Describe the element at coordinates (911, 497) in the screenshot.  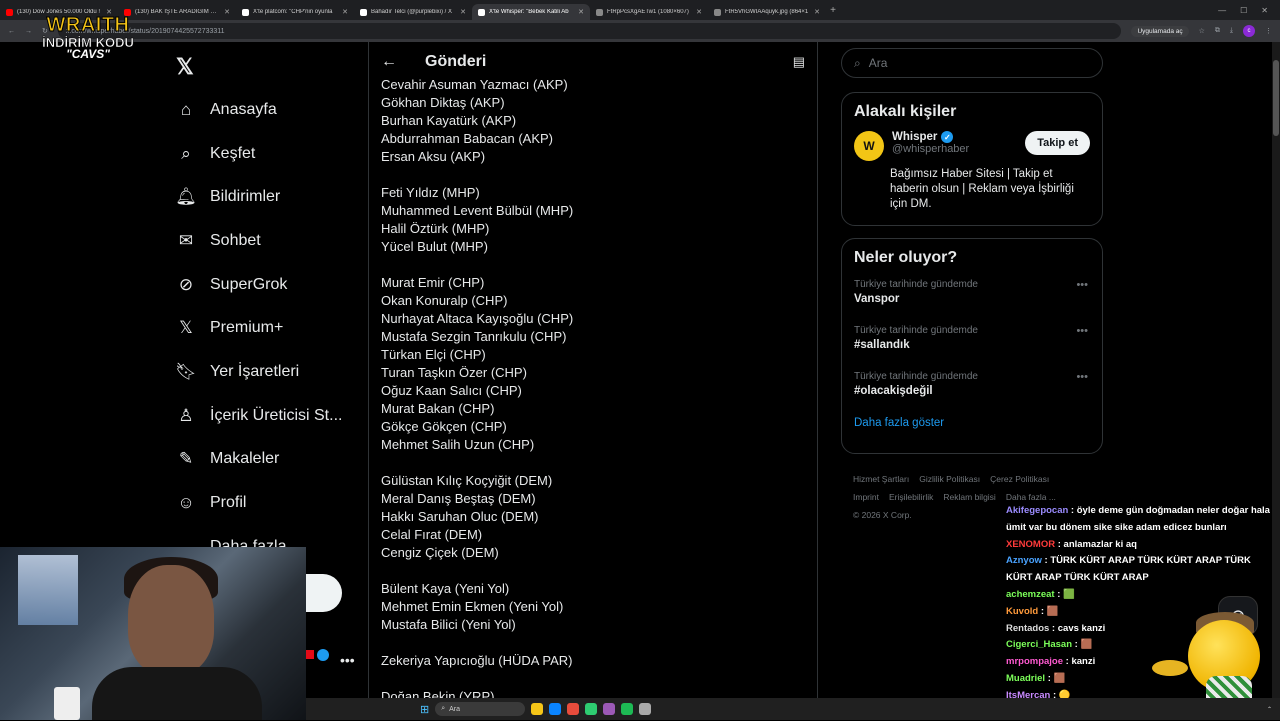
I see `footer-link: Erişilebilirlik` at that location.